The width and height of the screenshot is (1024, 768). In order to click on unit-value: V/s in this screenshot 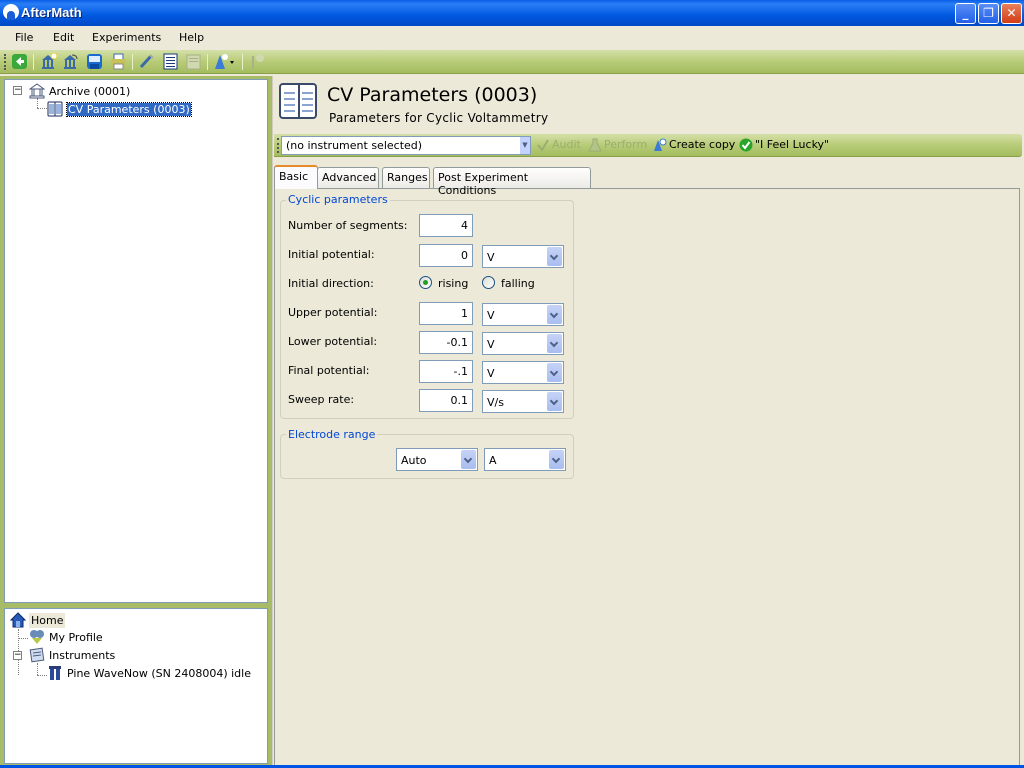, I will do `click(495, 402)`.